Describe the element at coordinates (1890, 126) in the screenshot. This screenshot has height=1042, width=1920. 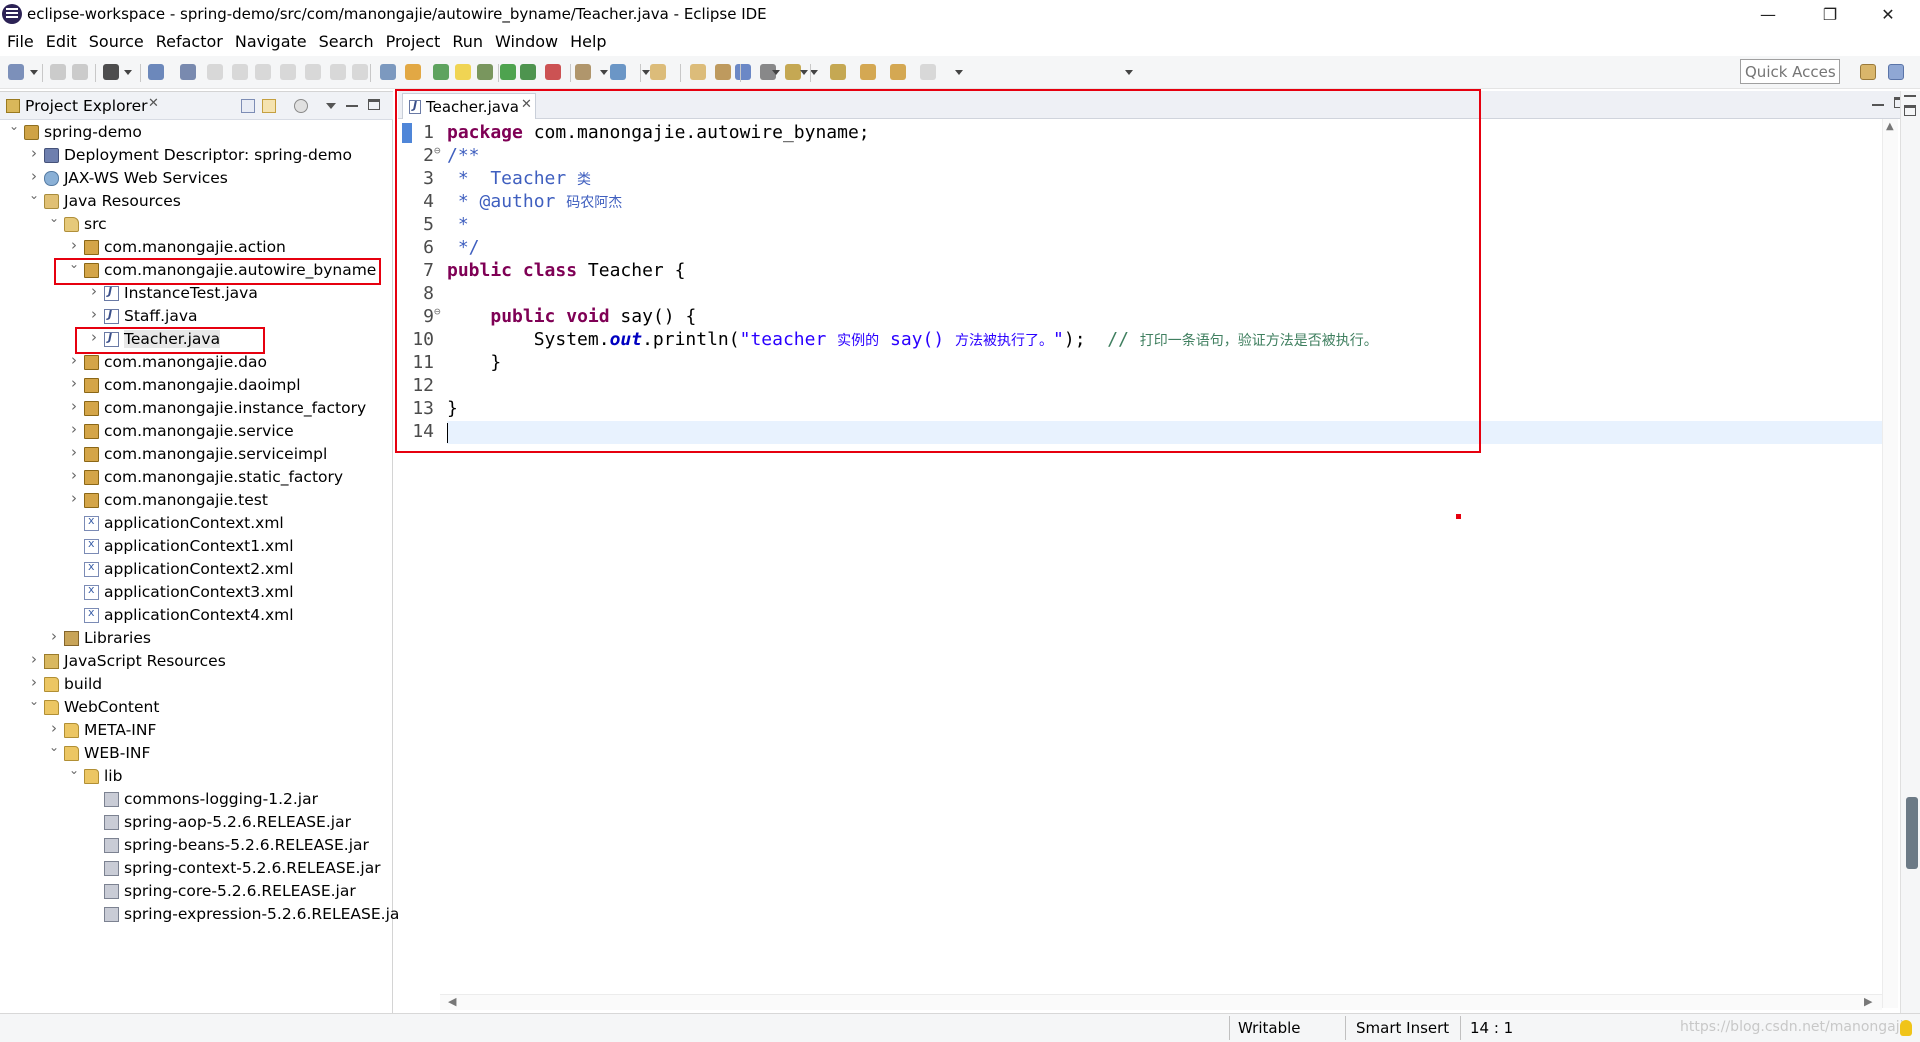
I see `scroll-up-icon: ▲` at that location.